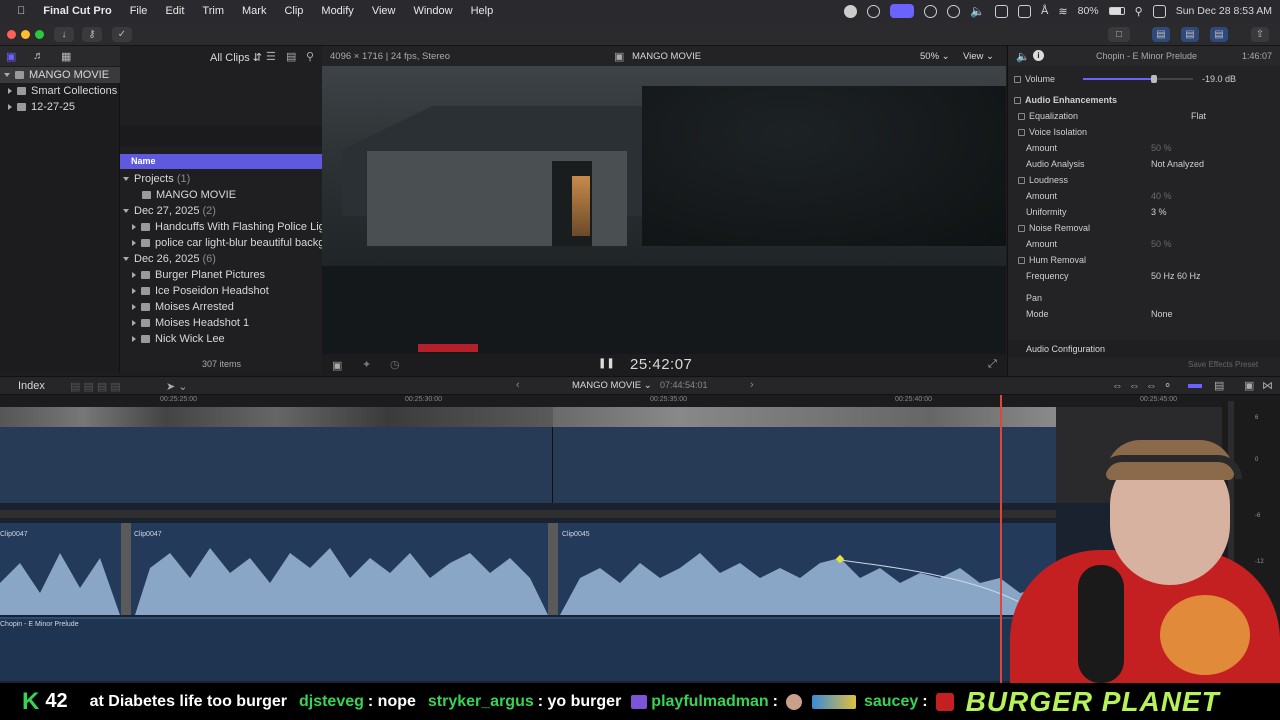  What do you see at coordinates (221, 227) in the screenshot?
I see `list-item: Handcuffs With Flashing Police Lights St` at bounding box center [221, 227].